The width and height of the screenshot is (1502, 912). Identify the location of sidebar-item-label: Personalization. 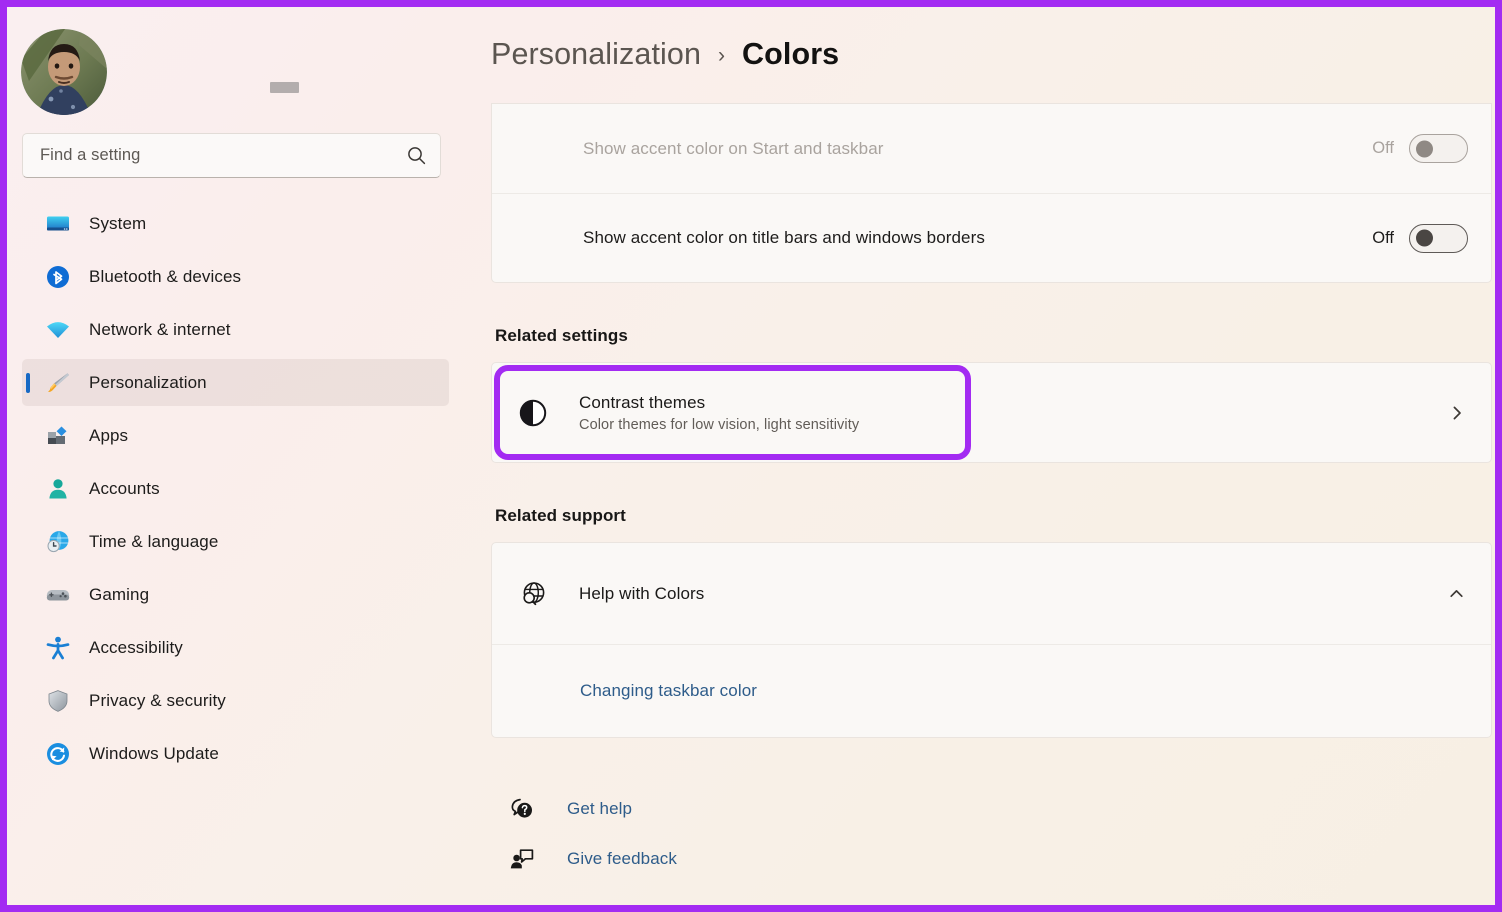
(148, 382).